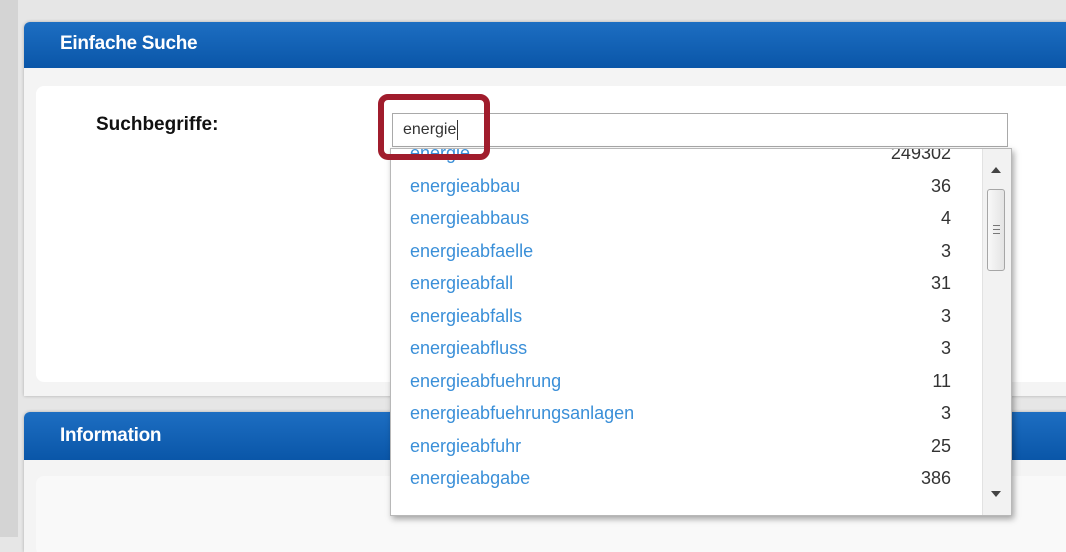  I want to click on suggestion-item: energieabfluss 3, so click(686, 348).